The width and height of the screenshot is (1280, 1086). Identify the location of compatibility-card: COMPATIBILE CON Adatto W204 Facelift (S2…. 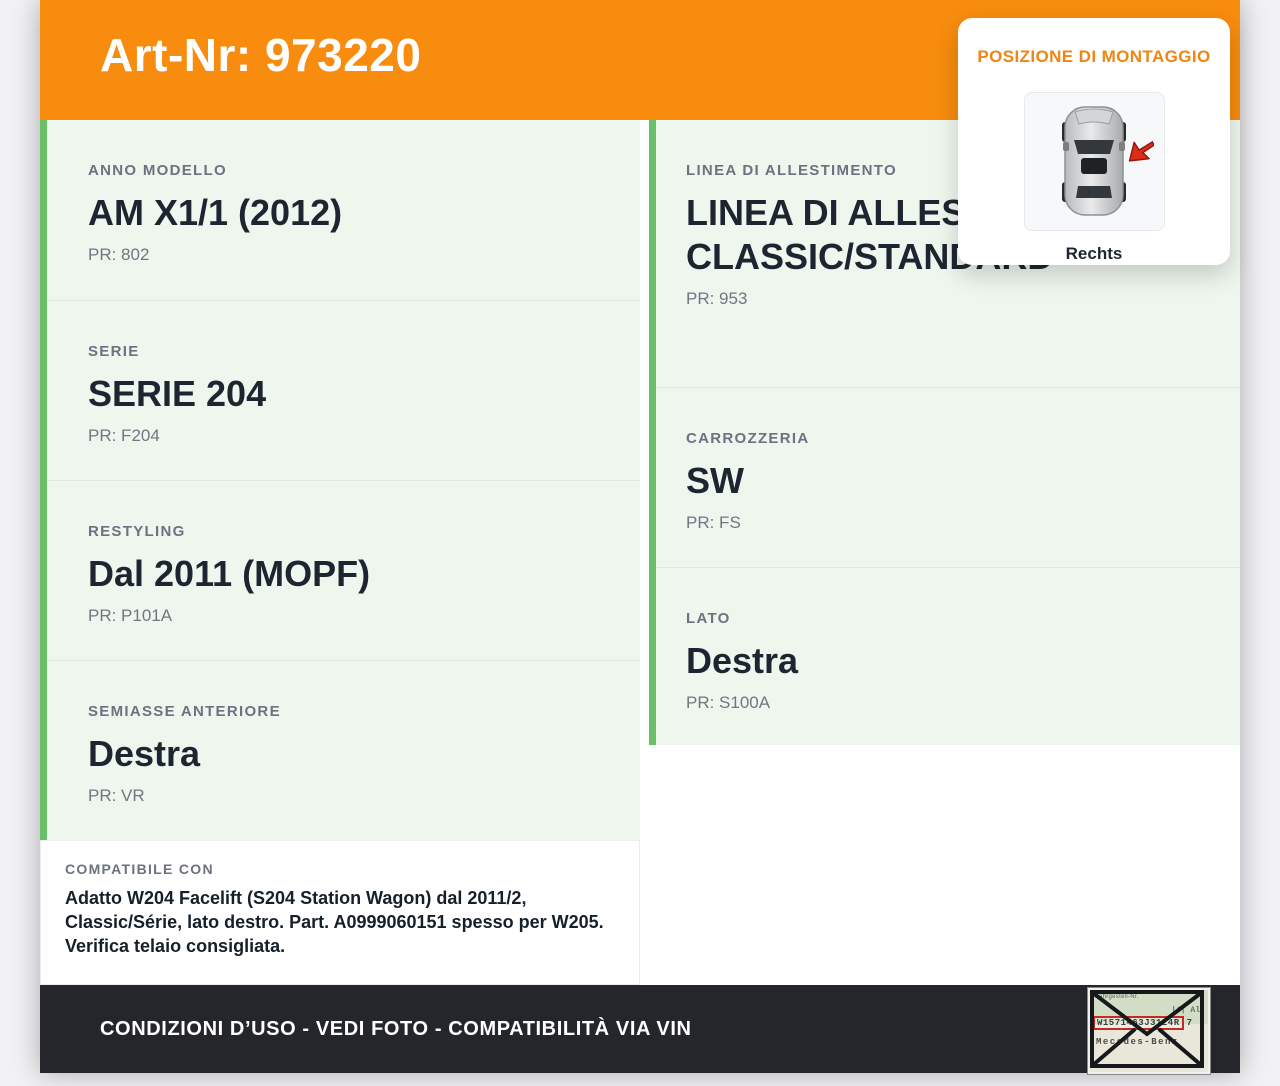
(340, 912).